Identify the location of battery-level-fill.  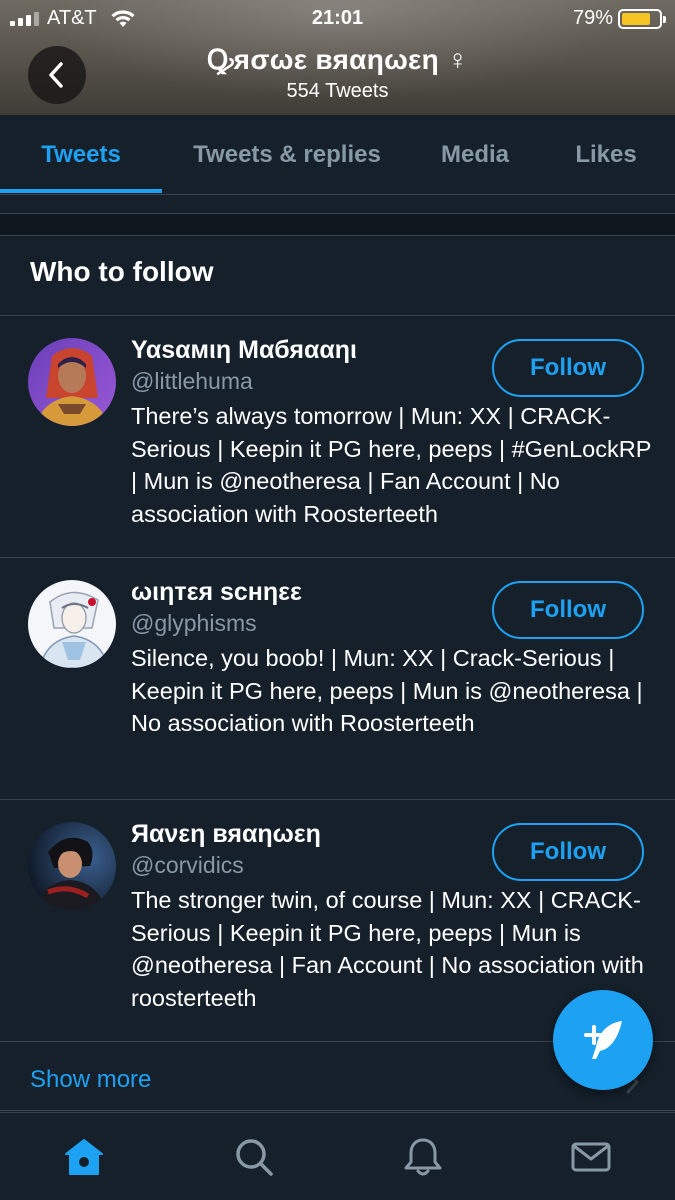
(636, 19).